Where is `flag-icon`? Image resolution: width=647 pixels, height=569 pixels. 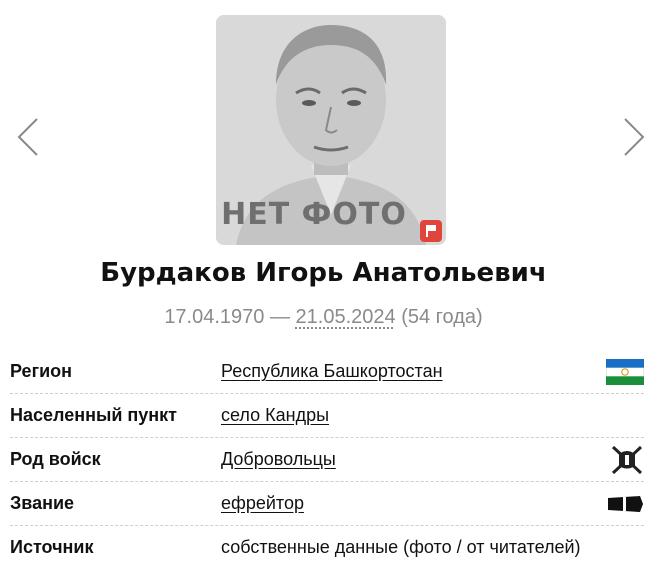
flag-icon is located at coordinates (431, 231).